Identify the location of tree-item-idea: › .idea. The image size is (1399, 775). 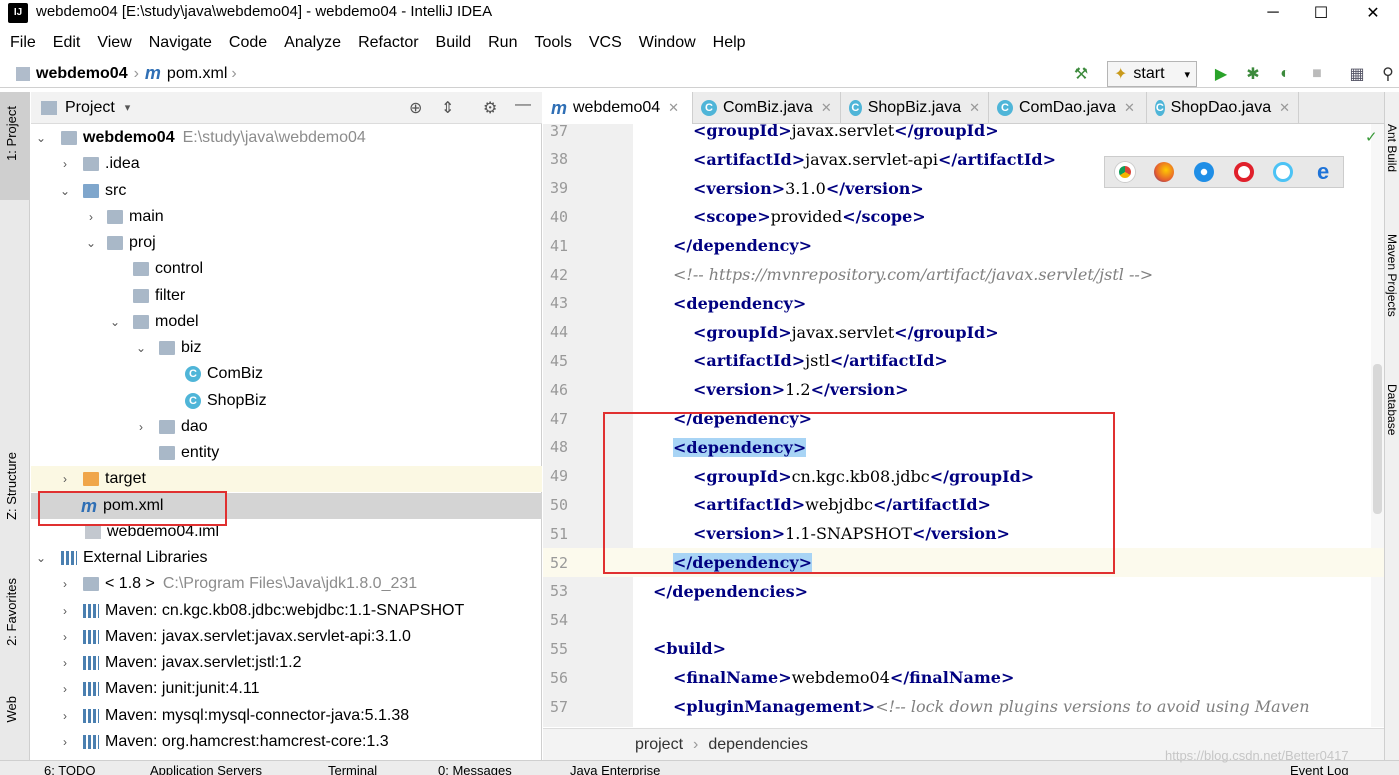
(286, 164).